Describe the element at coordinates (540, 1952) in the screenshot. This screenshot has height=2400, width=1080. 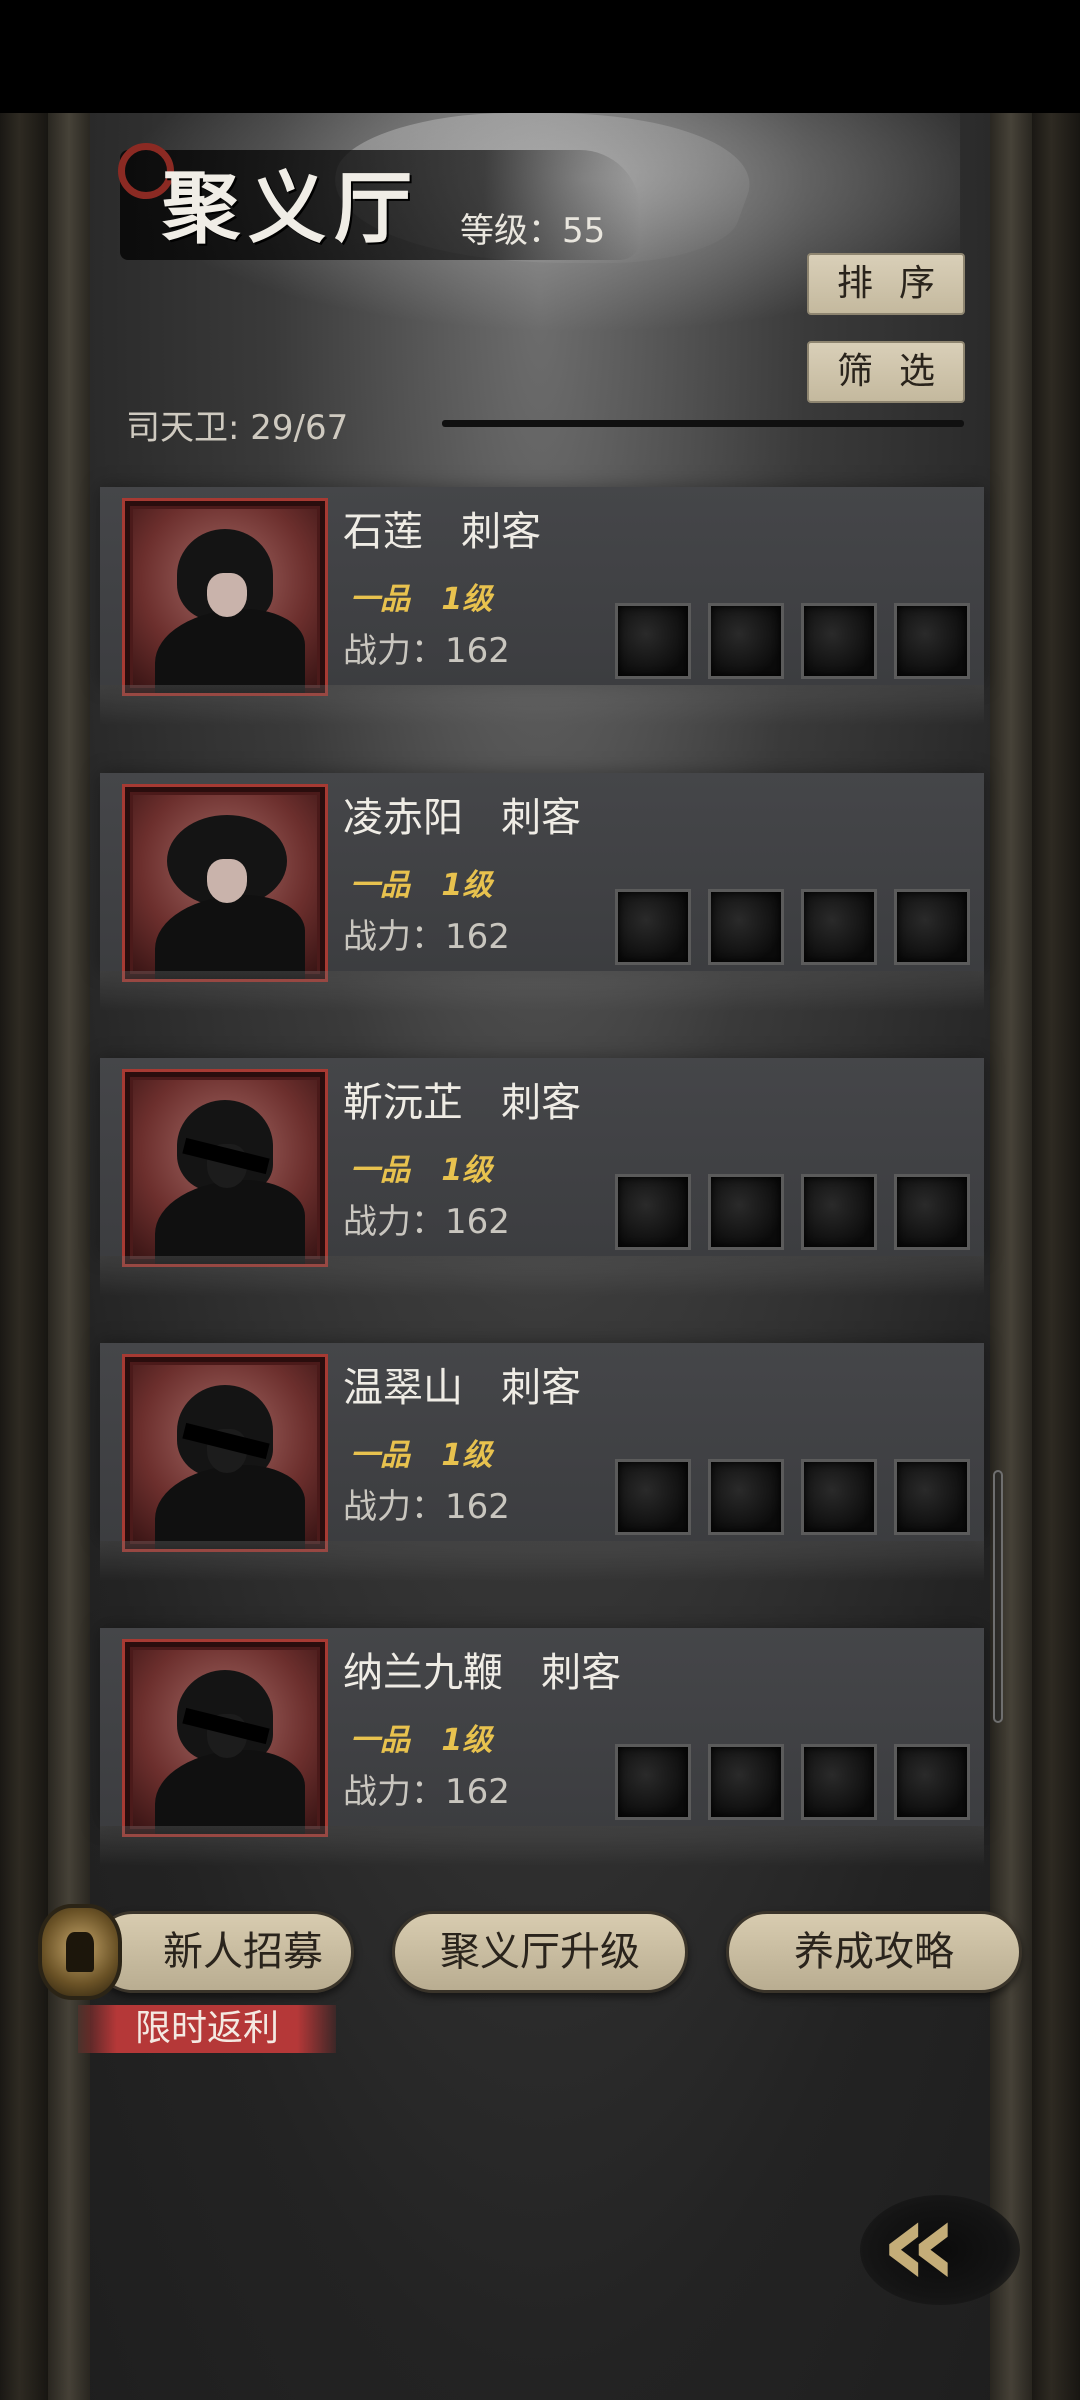
I see `hall-upgrade-button: 聚义厅升级` at that location.